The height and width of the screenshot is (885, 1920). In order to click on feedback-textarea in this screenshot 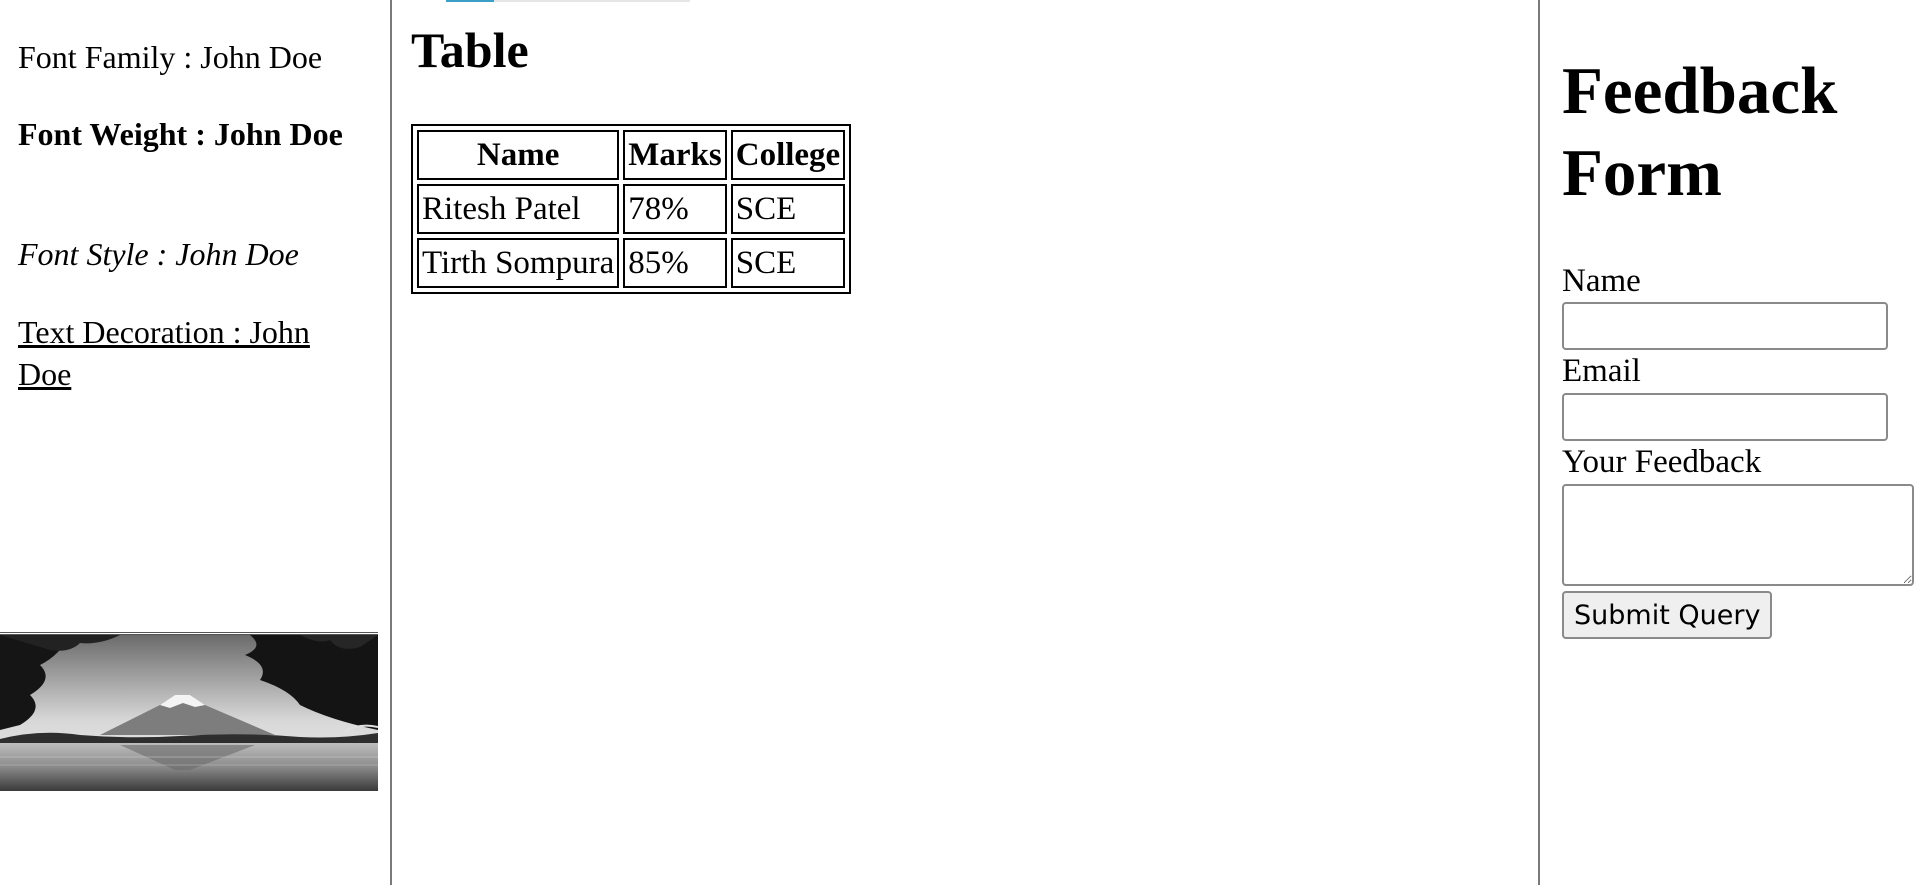, I will do `click(1738, 535)`.